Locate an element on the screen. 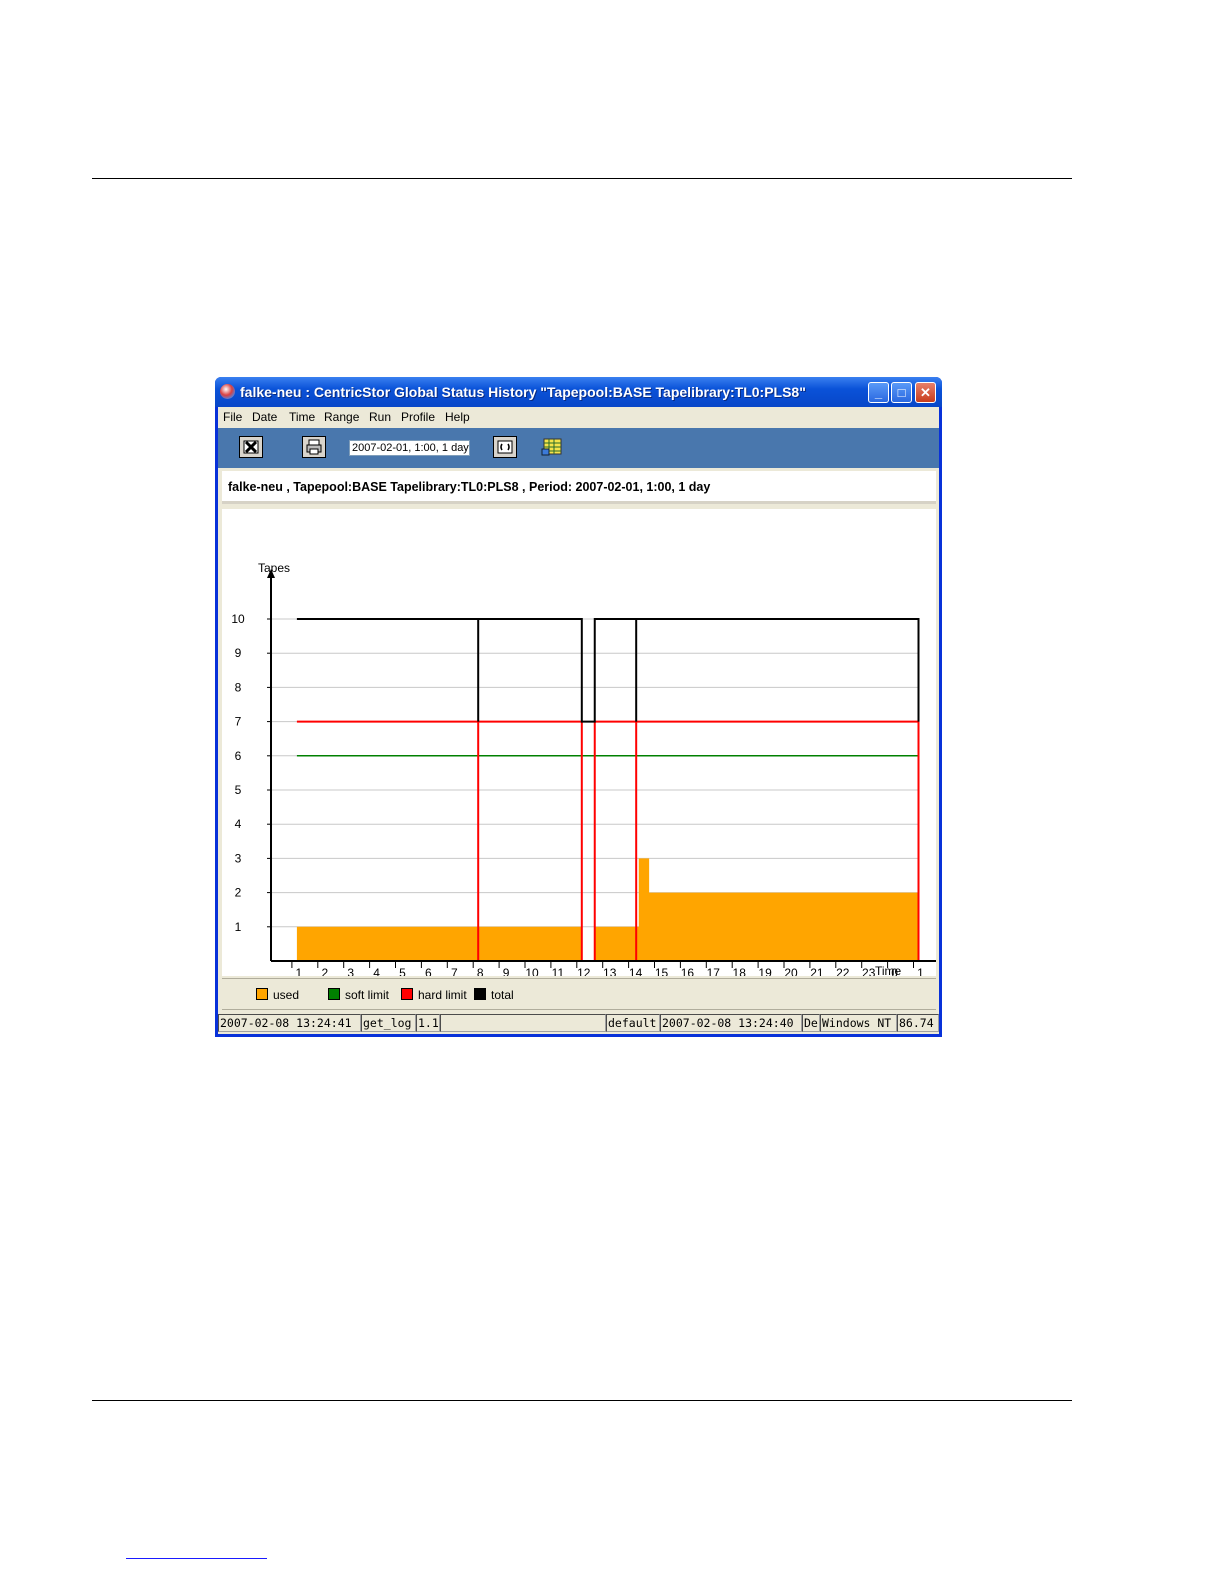  legend-used-swatch is located at coordinates (262, 994).